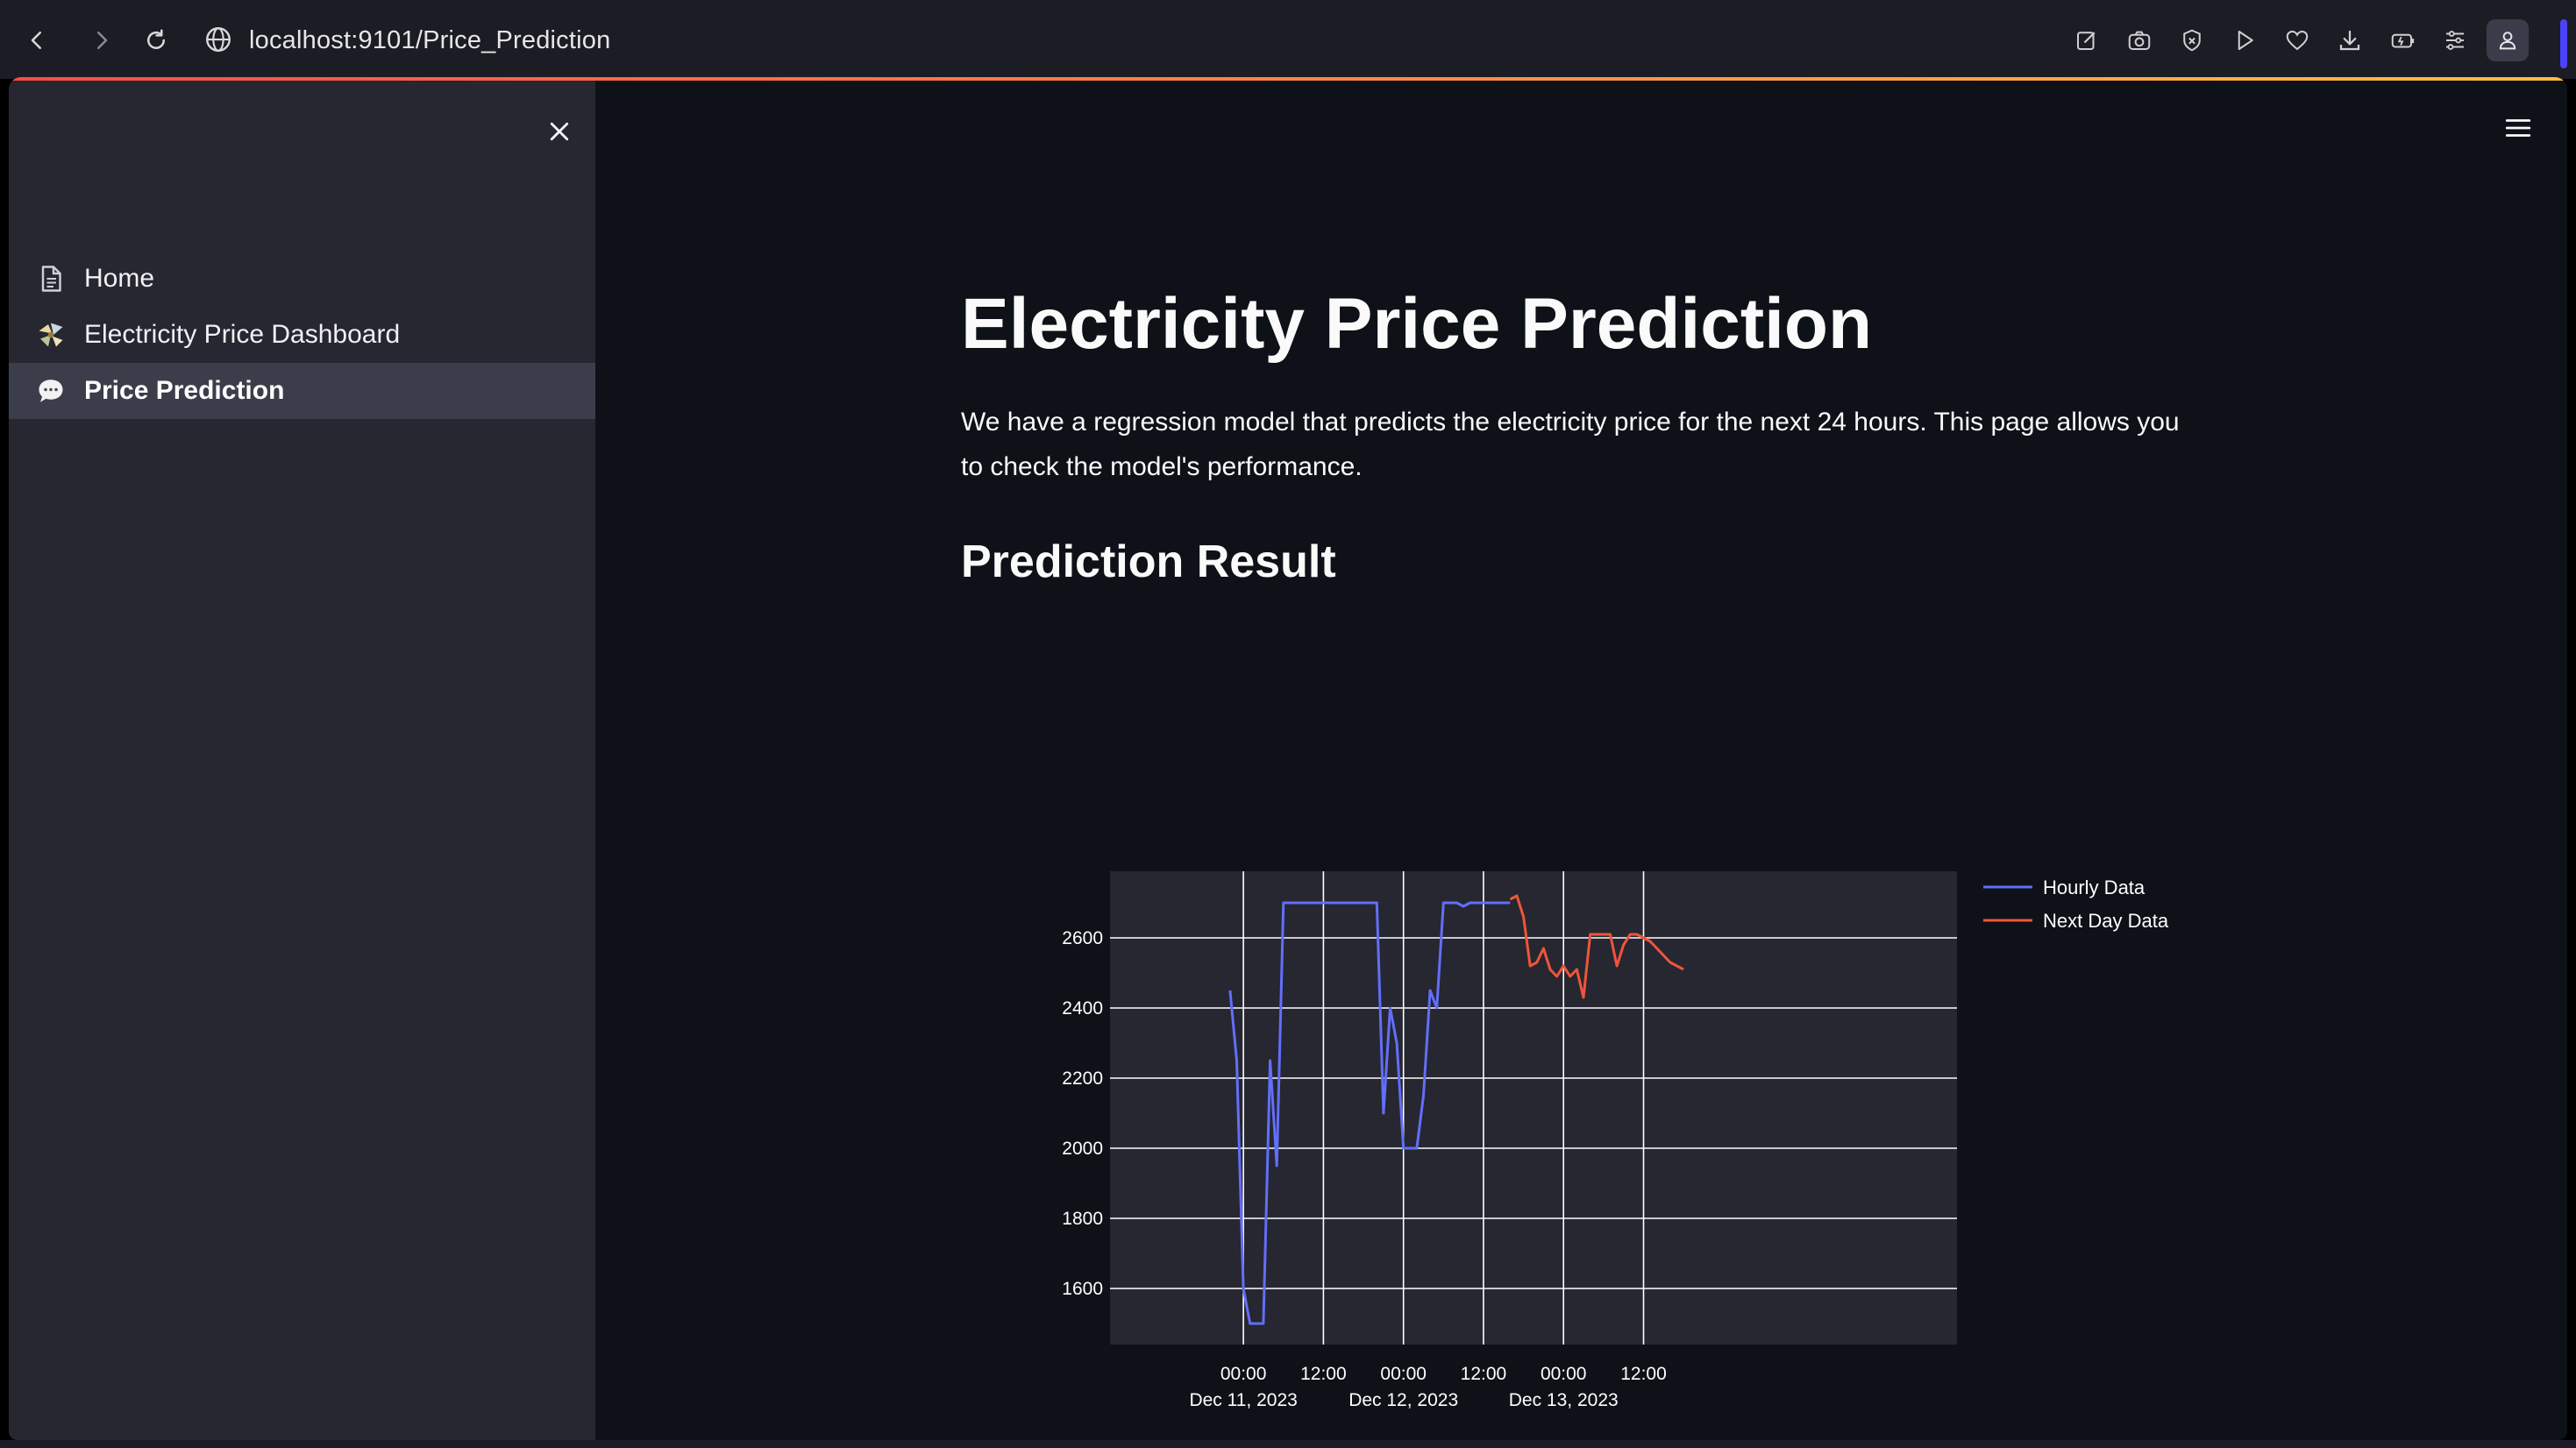 Image resolution: width=2576 pixels, height=1448 pixels. What do you see at coordinates (1288, 39) in the screenshot?
I see `browser-toolbar: localhost:9101/Price_Prediction` at bounding box center [1288, 39].